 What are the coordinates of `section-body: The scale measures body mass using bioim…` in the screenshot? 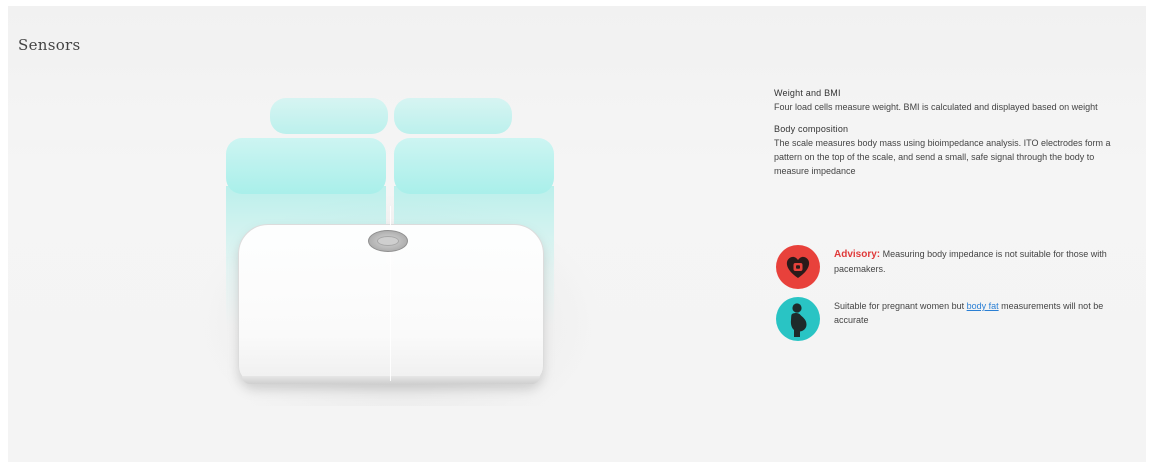 It's located at (942, 157).